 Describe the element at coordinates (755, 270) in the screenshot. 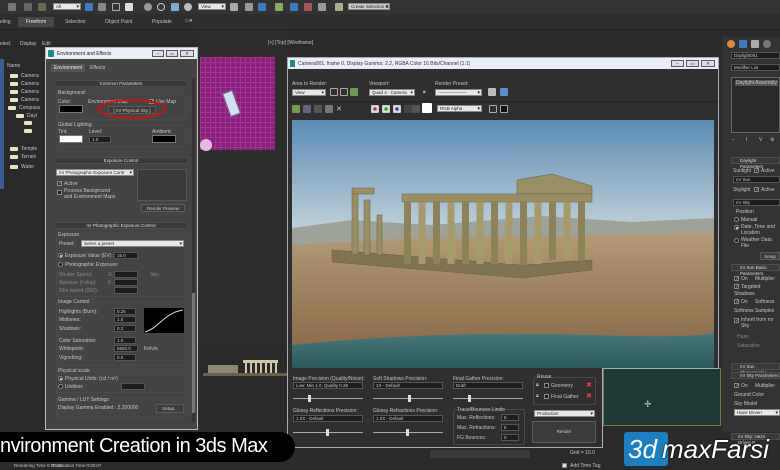

I see `rollout-sun-basic: mr Sun Basic Parameters` at that location.